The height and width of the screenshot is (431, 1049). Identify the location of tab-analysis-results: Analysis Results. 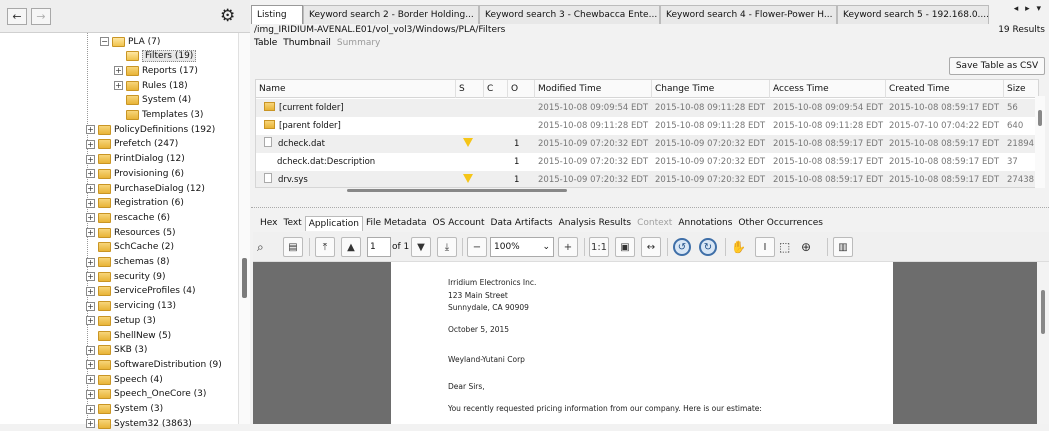
(595, 223).